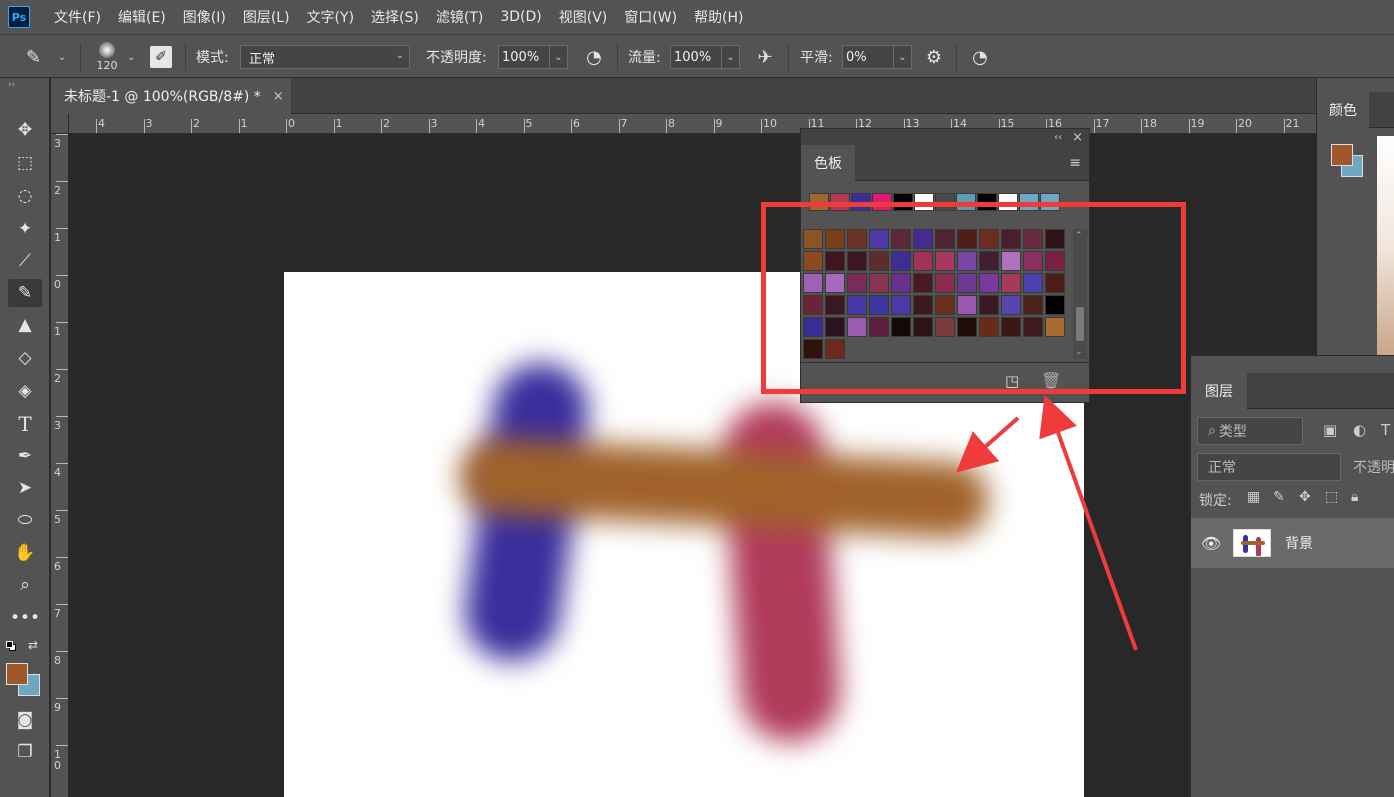 The width and height of the screenshot is (1394, 797). I want to click on default-colors-icon, so click(11, 646).